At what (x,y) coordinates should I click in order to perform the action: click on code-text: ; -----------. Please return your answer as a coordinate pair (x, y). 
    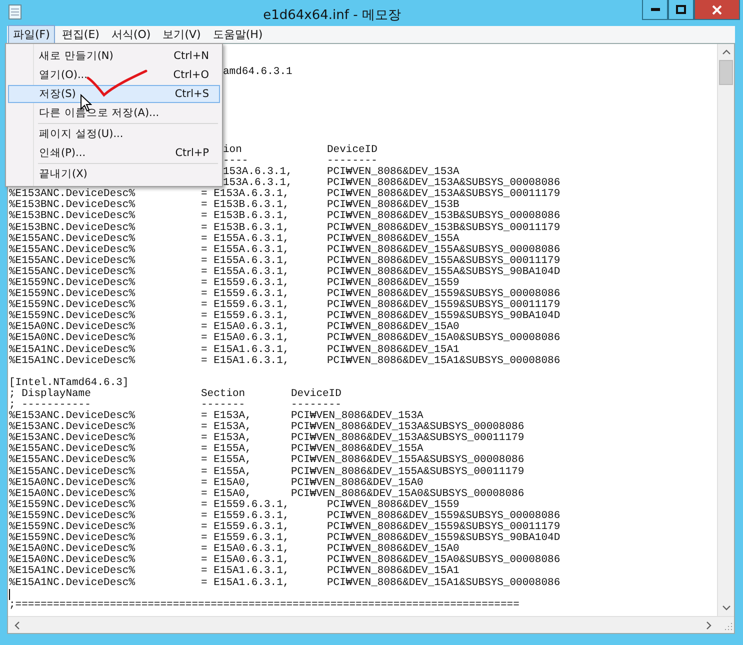
    Looking at the image, I should click on (50, 405).